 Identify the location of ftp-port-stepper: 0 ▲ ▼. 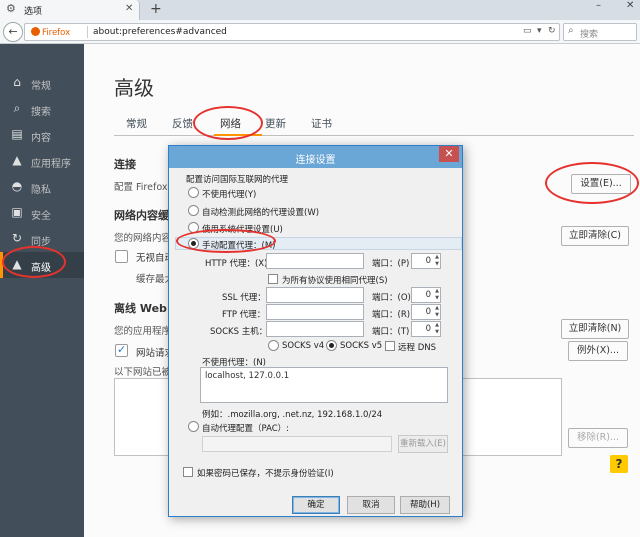
(426, 312).